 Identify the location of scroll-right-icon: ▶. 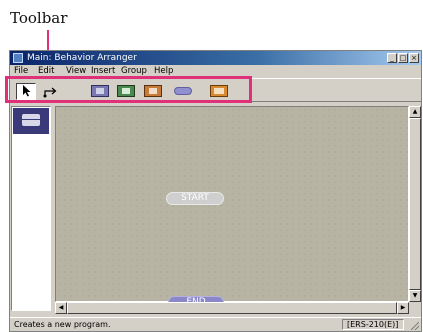
(403, 308).